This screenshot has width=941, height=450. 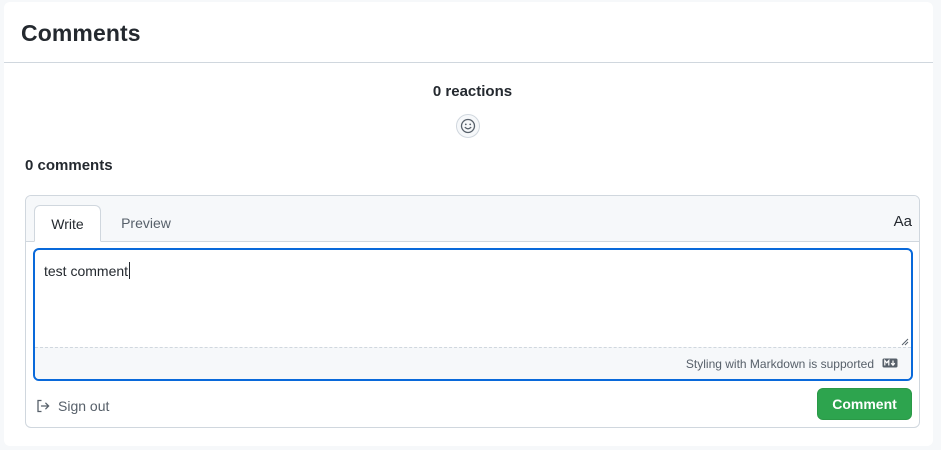 I want to click on markdown-hint: Styling with Markdown is supported, so click(x=779, y=364).